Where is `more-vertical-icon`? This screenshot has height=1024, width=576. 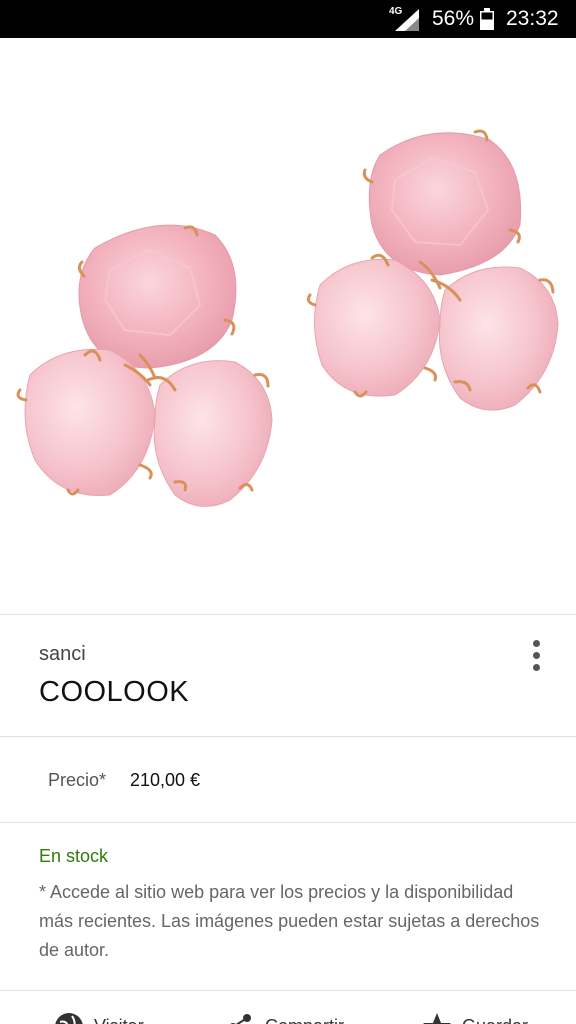
more-vertical-icon is located at coordinates (537, 657).